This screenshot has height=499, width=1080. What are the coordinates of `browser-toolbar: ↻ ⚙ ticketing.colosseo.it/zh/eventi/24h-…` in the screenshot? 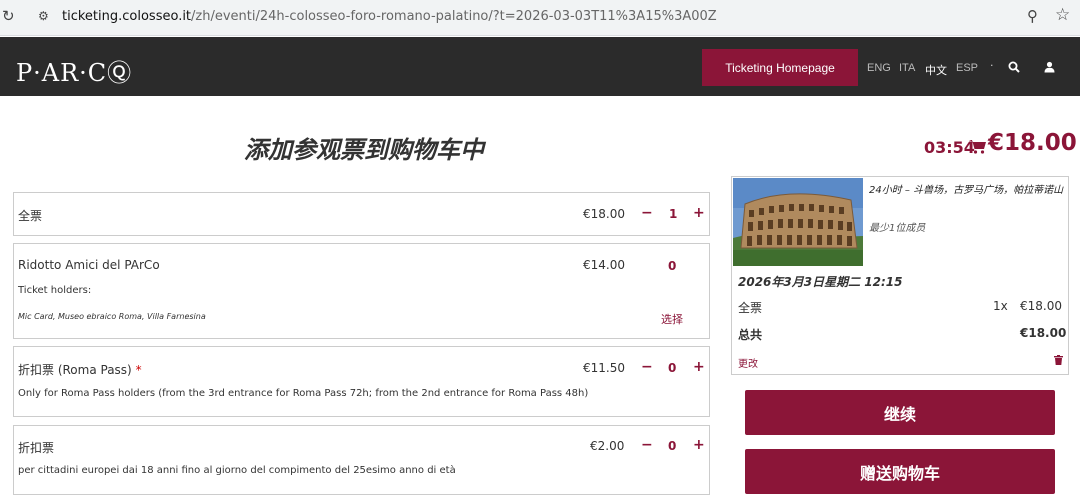 It's located at (540, 18).